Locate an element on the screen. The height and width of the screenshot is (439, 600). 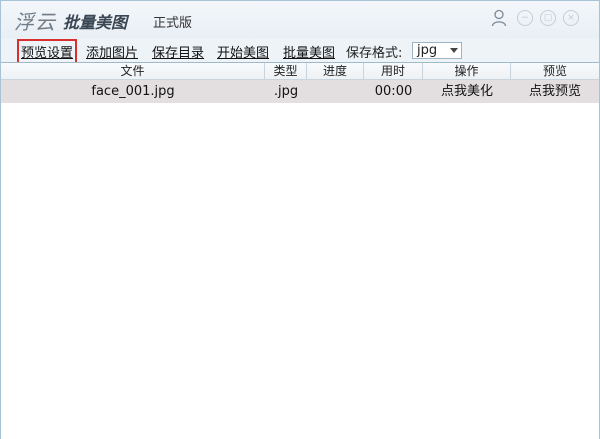
column-header-time: 用时 is located at coordinates (393, 71).